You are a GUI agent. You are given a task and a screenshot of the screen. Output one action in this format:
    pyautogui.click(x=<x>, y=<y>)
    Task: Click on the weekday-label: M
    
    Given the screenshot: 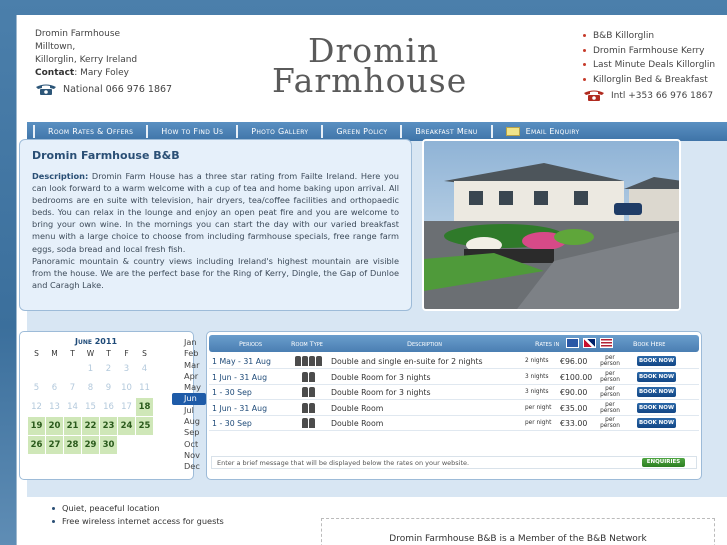 What is the action you would take?
    pyautogui.click(x=54, y=353)
    